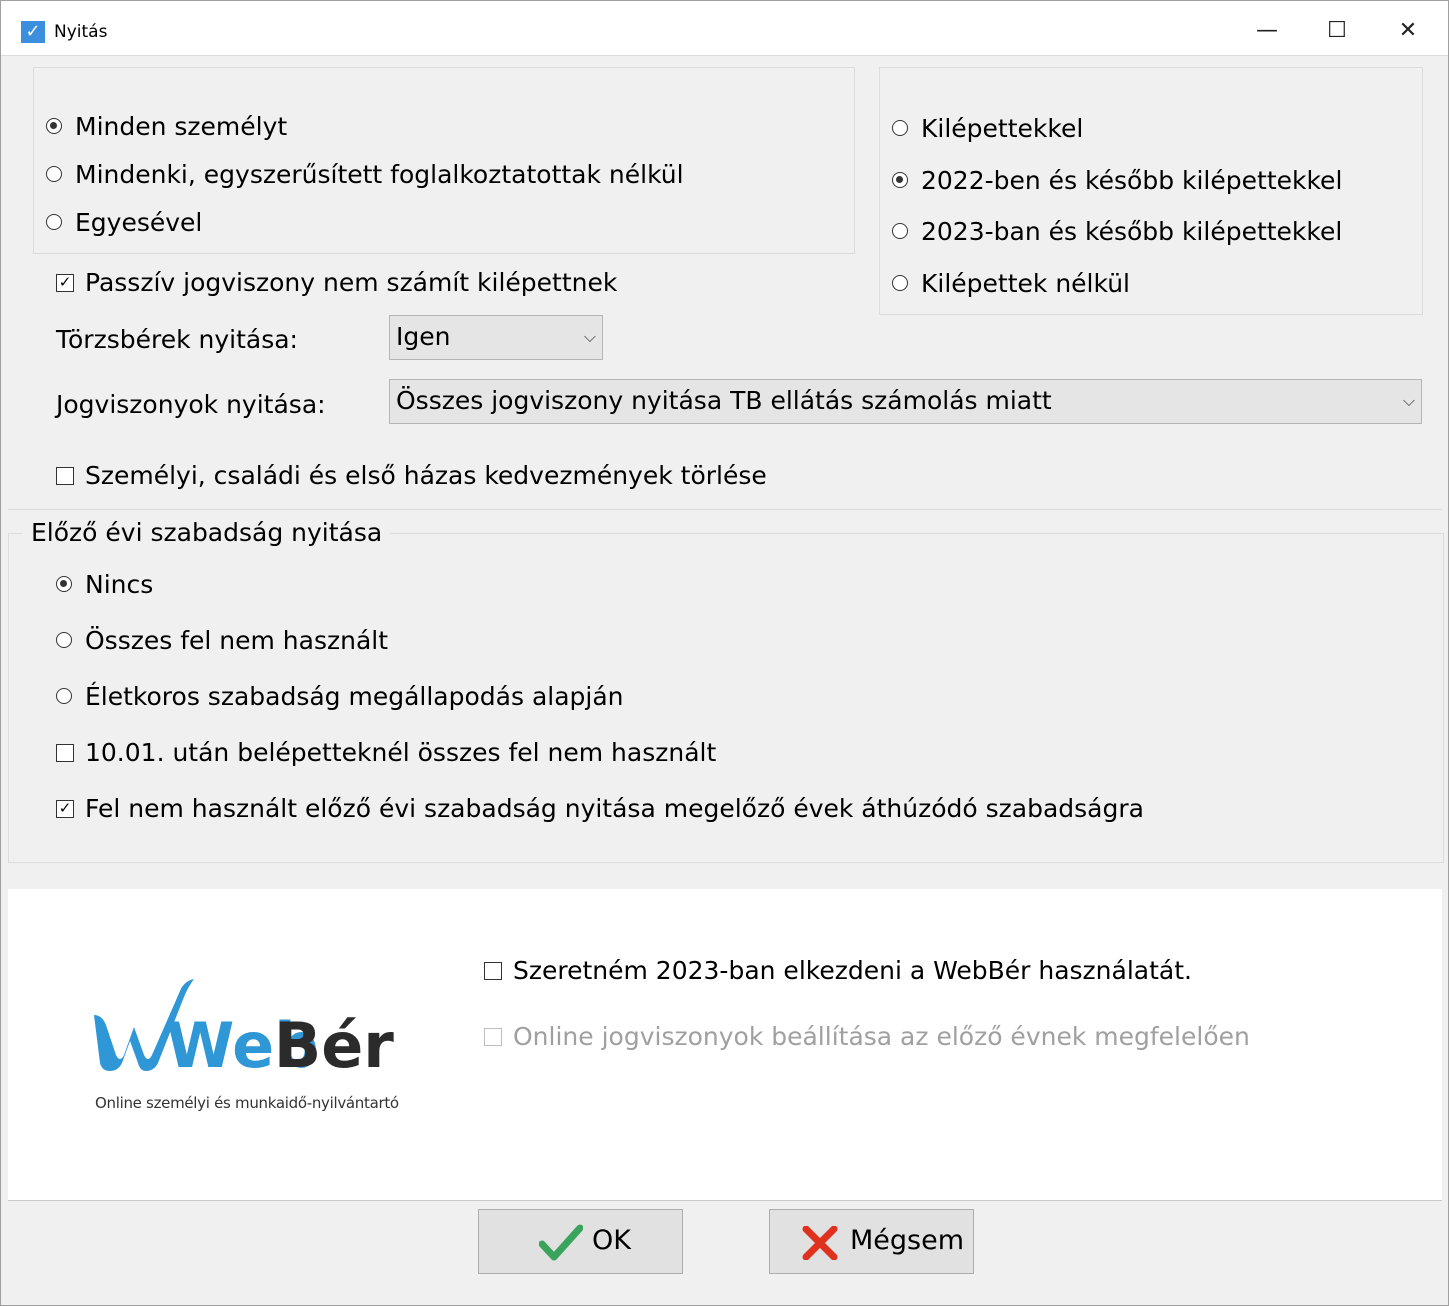 The width and height of the screenshot is (1449, 1306). Describe the element at coordinates (1408, 31) in the screenshot. I see `close-button: ✕` at that location.